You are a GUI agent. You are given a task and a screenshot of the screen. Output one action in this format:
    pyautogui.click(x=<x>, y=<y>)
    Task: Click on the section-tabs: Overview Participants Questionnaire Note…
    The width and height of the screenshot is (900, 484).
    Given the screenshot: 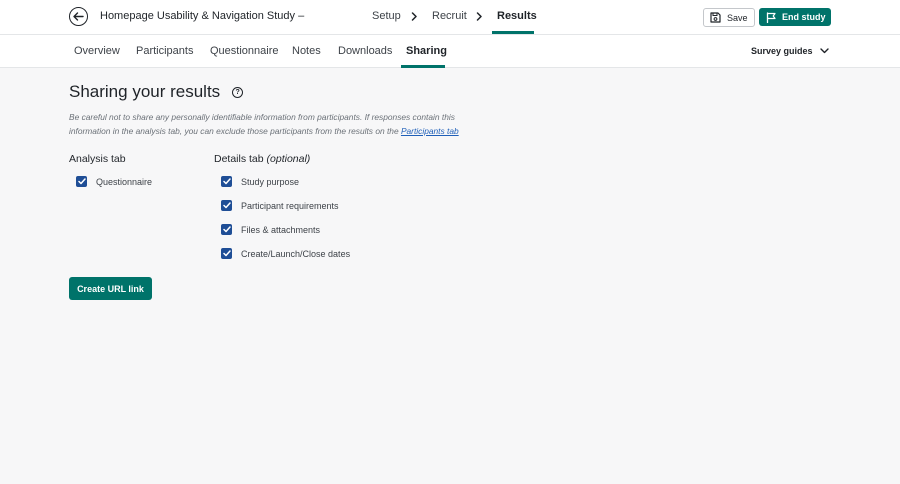 What is the action you would take?
    pyautogui.click(x=450, y=51)
    